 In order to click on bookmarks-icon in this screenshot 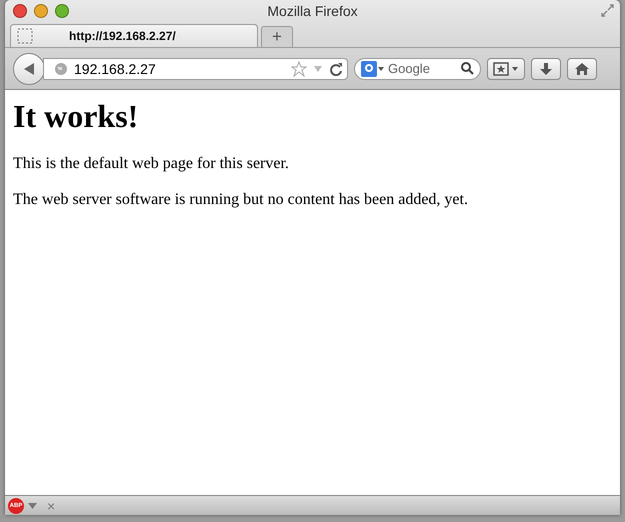, I will do `click(506, 69)`.